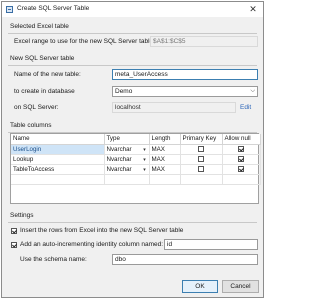 The width and height of the screenshot is (320, 300). What do you see at coordinates (22, 215) in the screenshot?
I see `settings-header: Settings` at bounding box center [22, 215].